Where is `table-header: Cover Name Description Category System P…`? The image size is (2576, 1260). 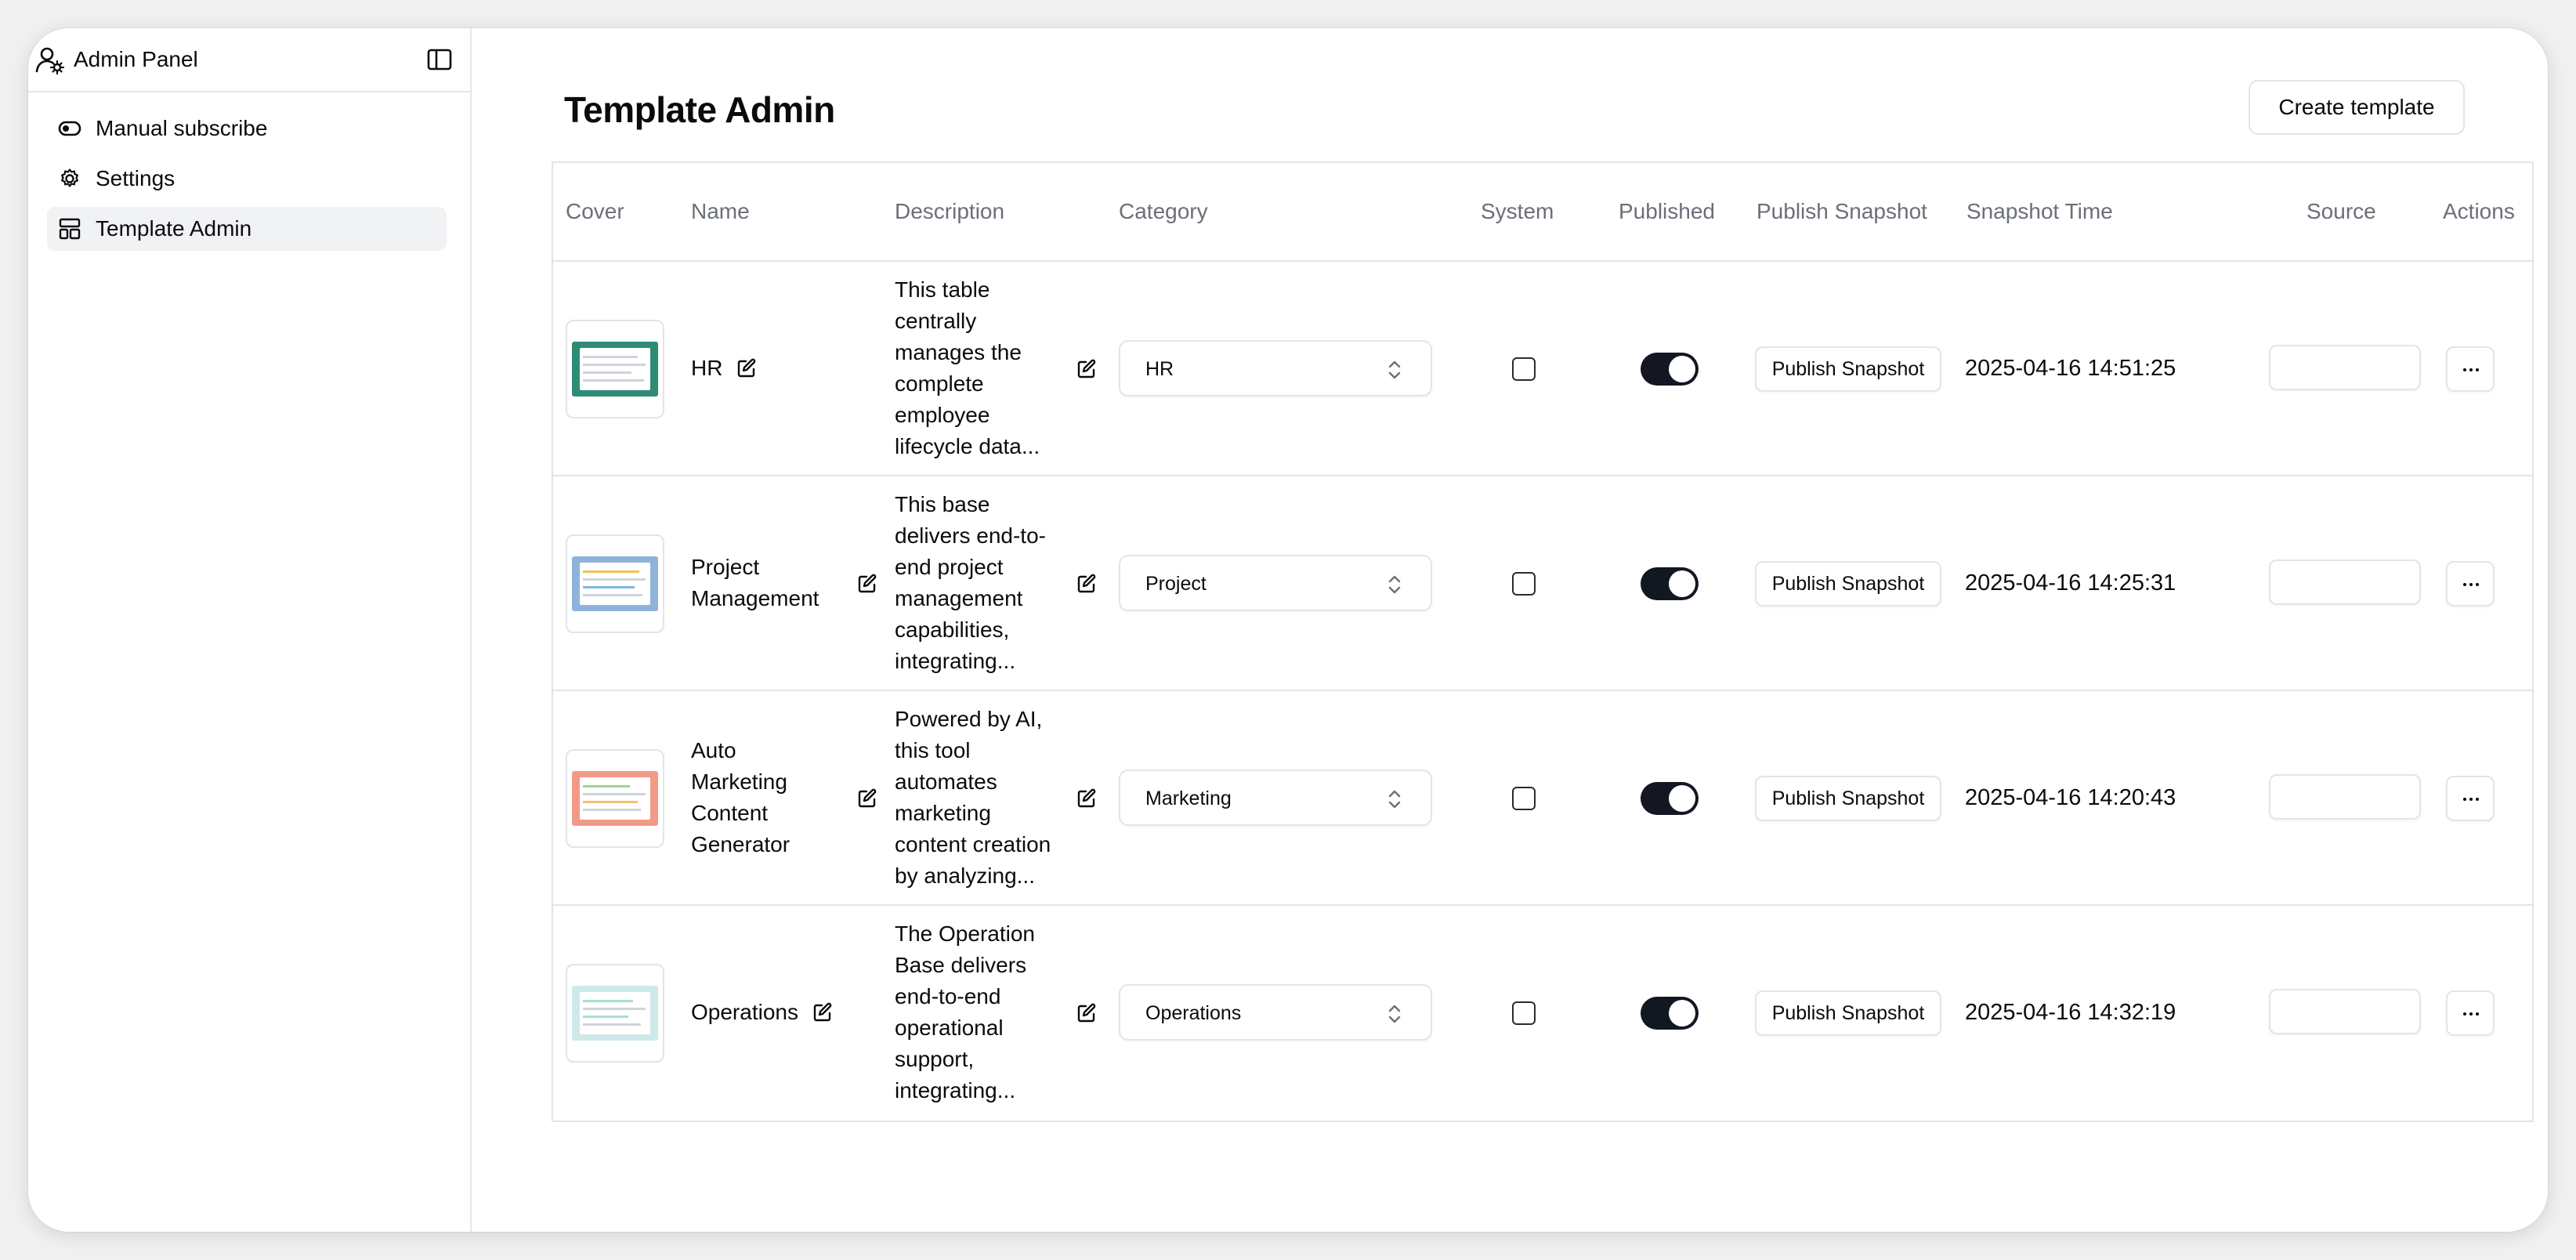 table-header: Cover Name Description Category System P… is located at coordinates (1543, 212).